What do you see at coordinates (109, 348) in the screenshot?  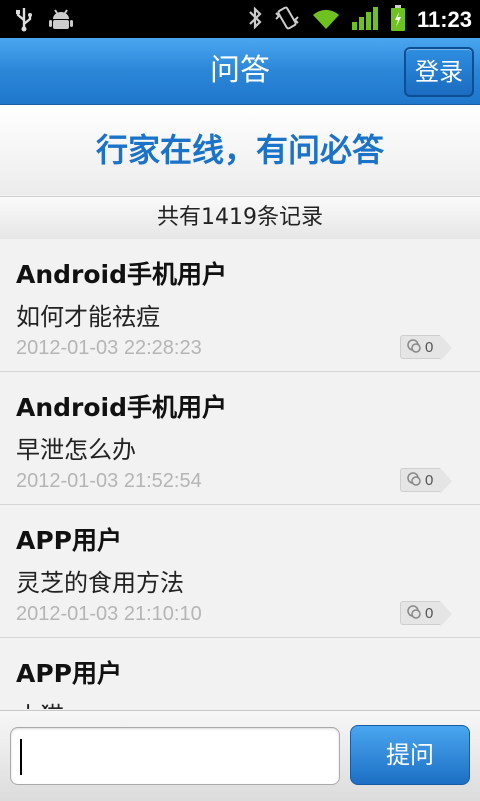 I see `item-time: 2012-01-03 22:28:23` at bounding box center [109, 348].